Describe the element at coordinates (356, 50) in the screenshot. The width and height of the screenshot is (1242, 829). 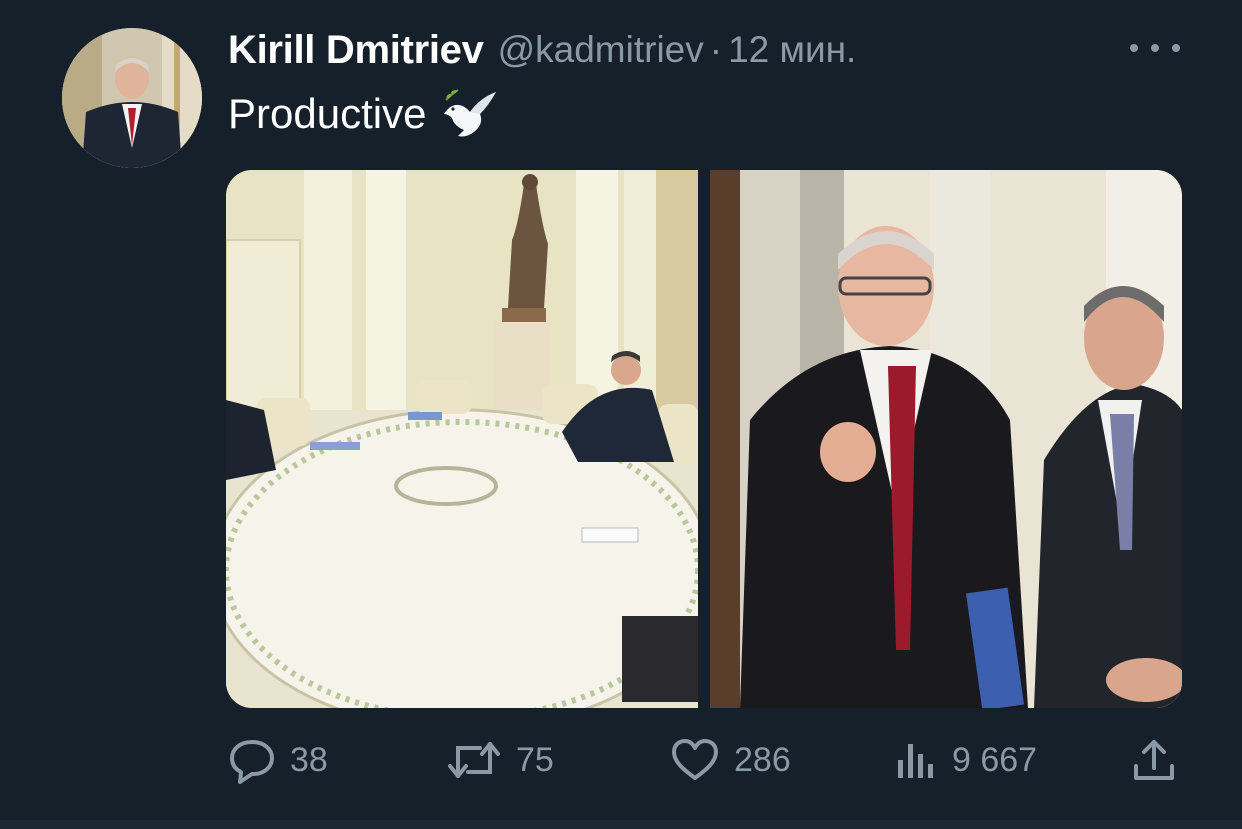
I see `author-display-name: Kirill Dmitriev` at that location.